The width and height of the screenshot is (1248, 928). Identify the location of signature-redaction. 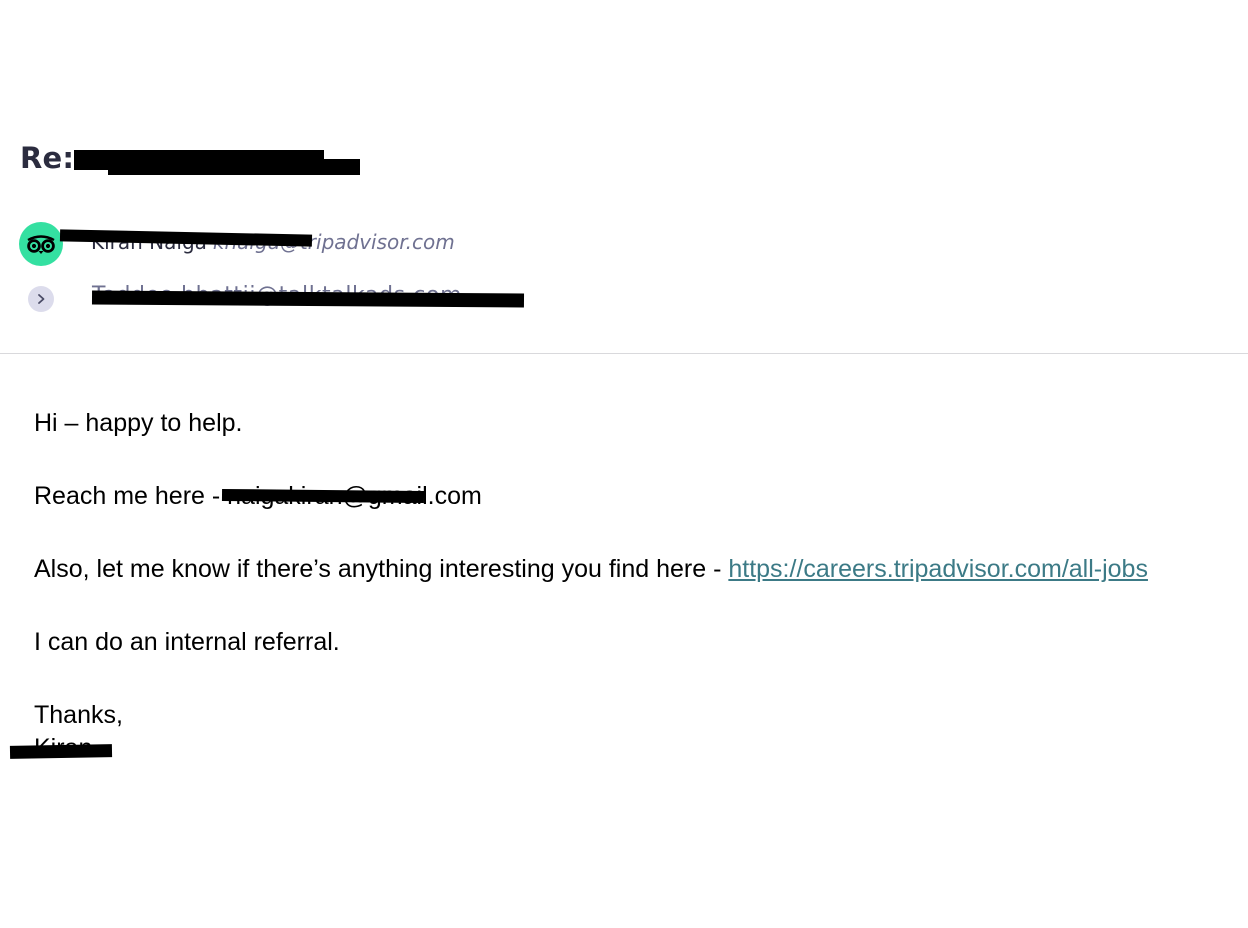
(61, 751).